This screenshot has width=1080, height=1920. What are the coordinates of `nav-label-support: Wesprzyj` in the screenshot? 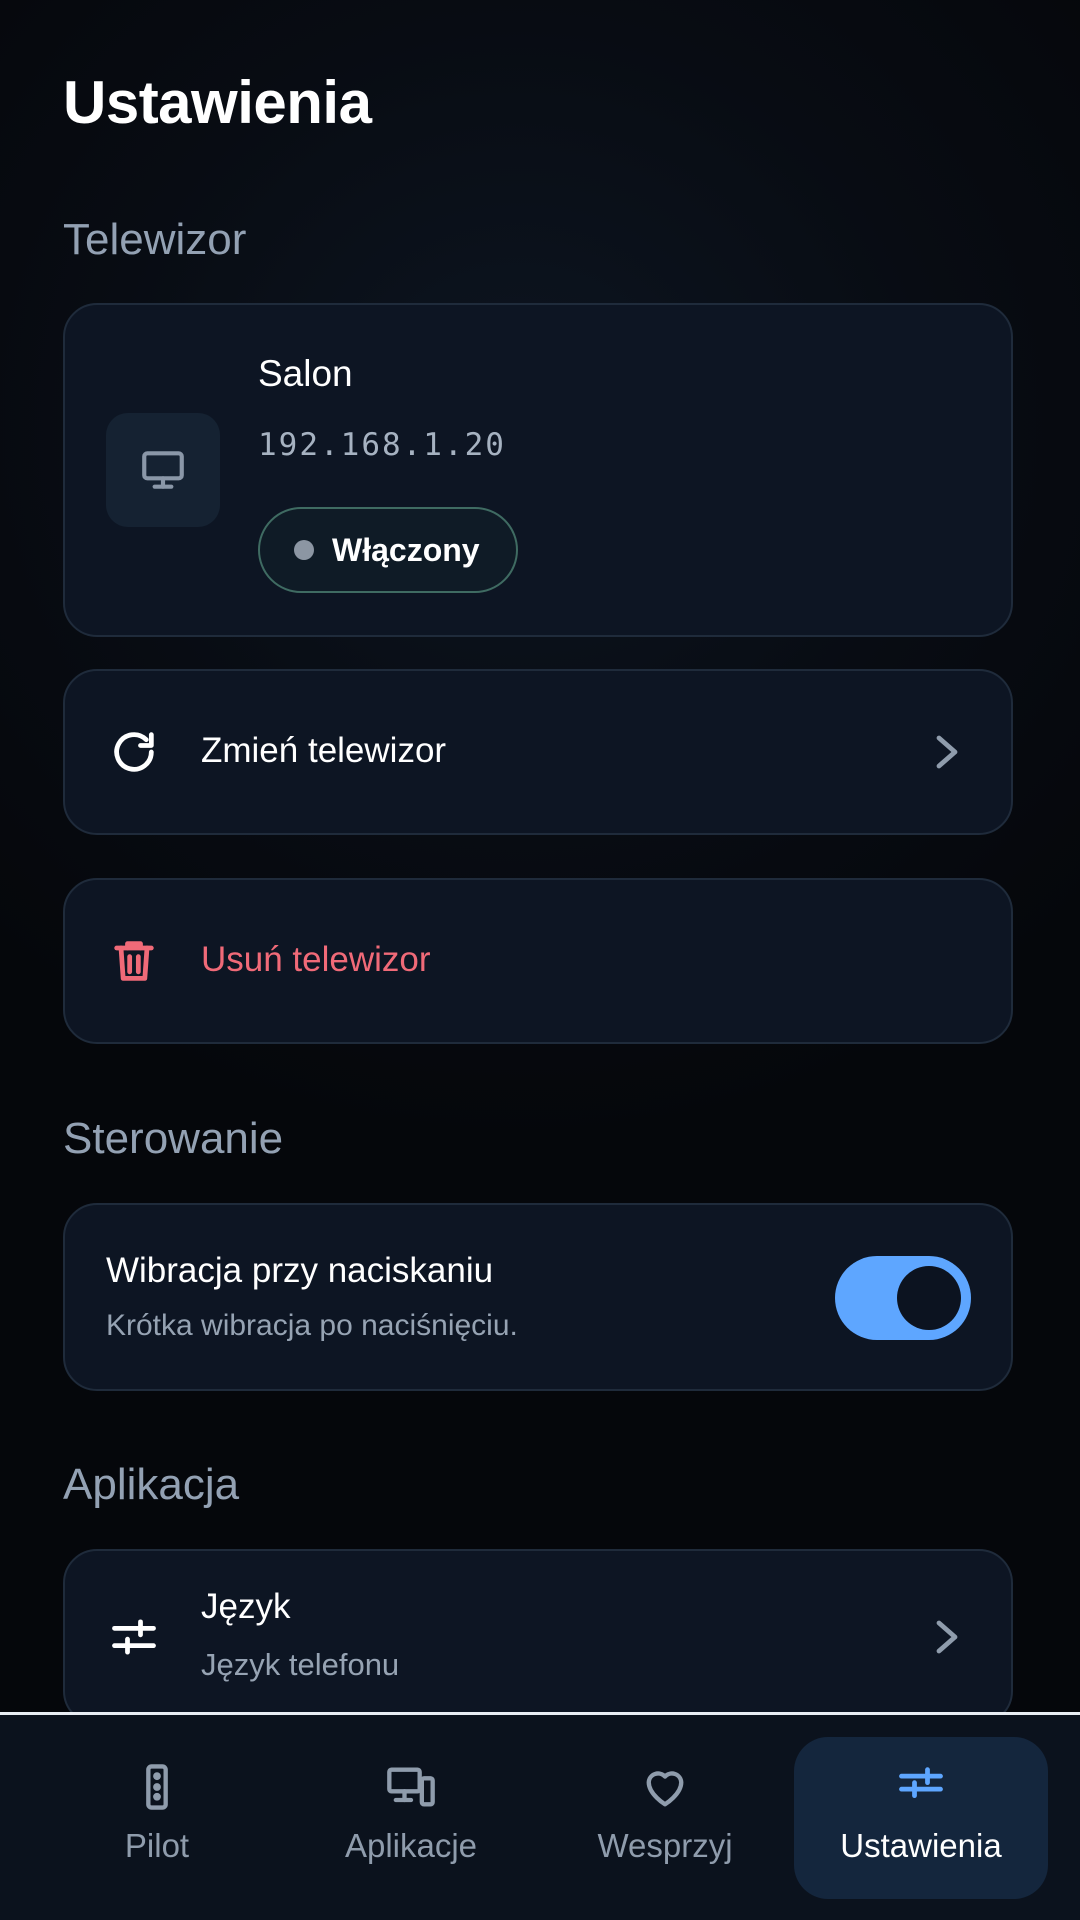 It's located at (665, 1845).